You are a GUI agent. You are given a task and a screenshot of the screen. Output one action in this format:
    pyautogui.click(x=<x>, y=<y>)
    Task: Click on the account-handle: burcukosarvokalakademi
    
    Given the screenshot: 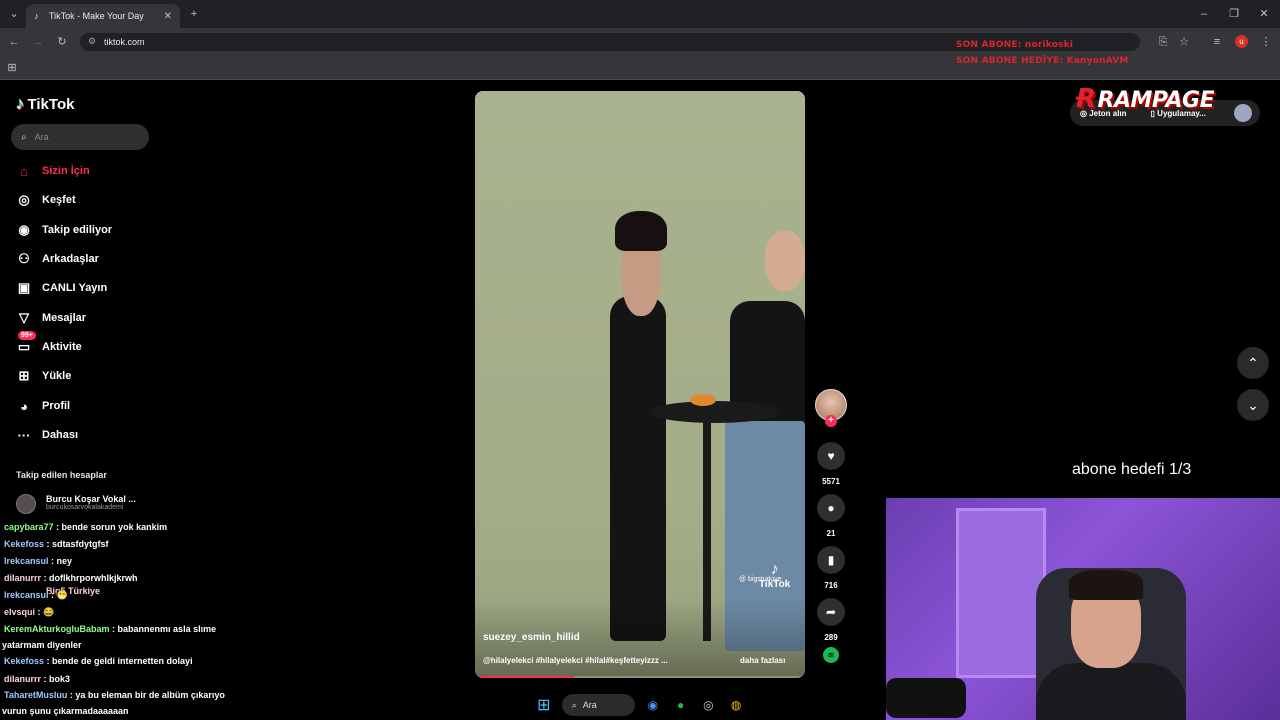 What is the action you would take?
    pyautogui.click(x=85, y=507)
    